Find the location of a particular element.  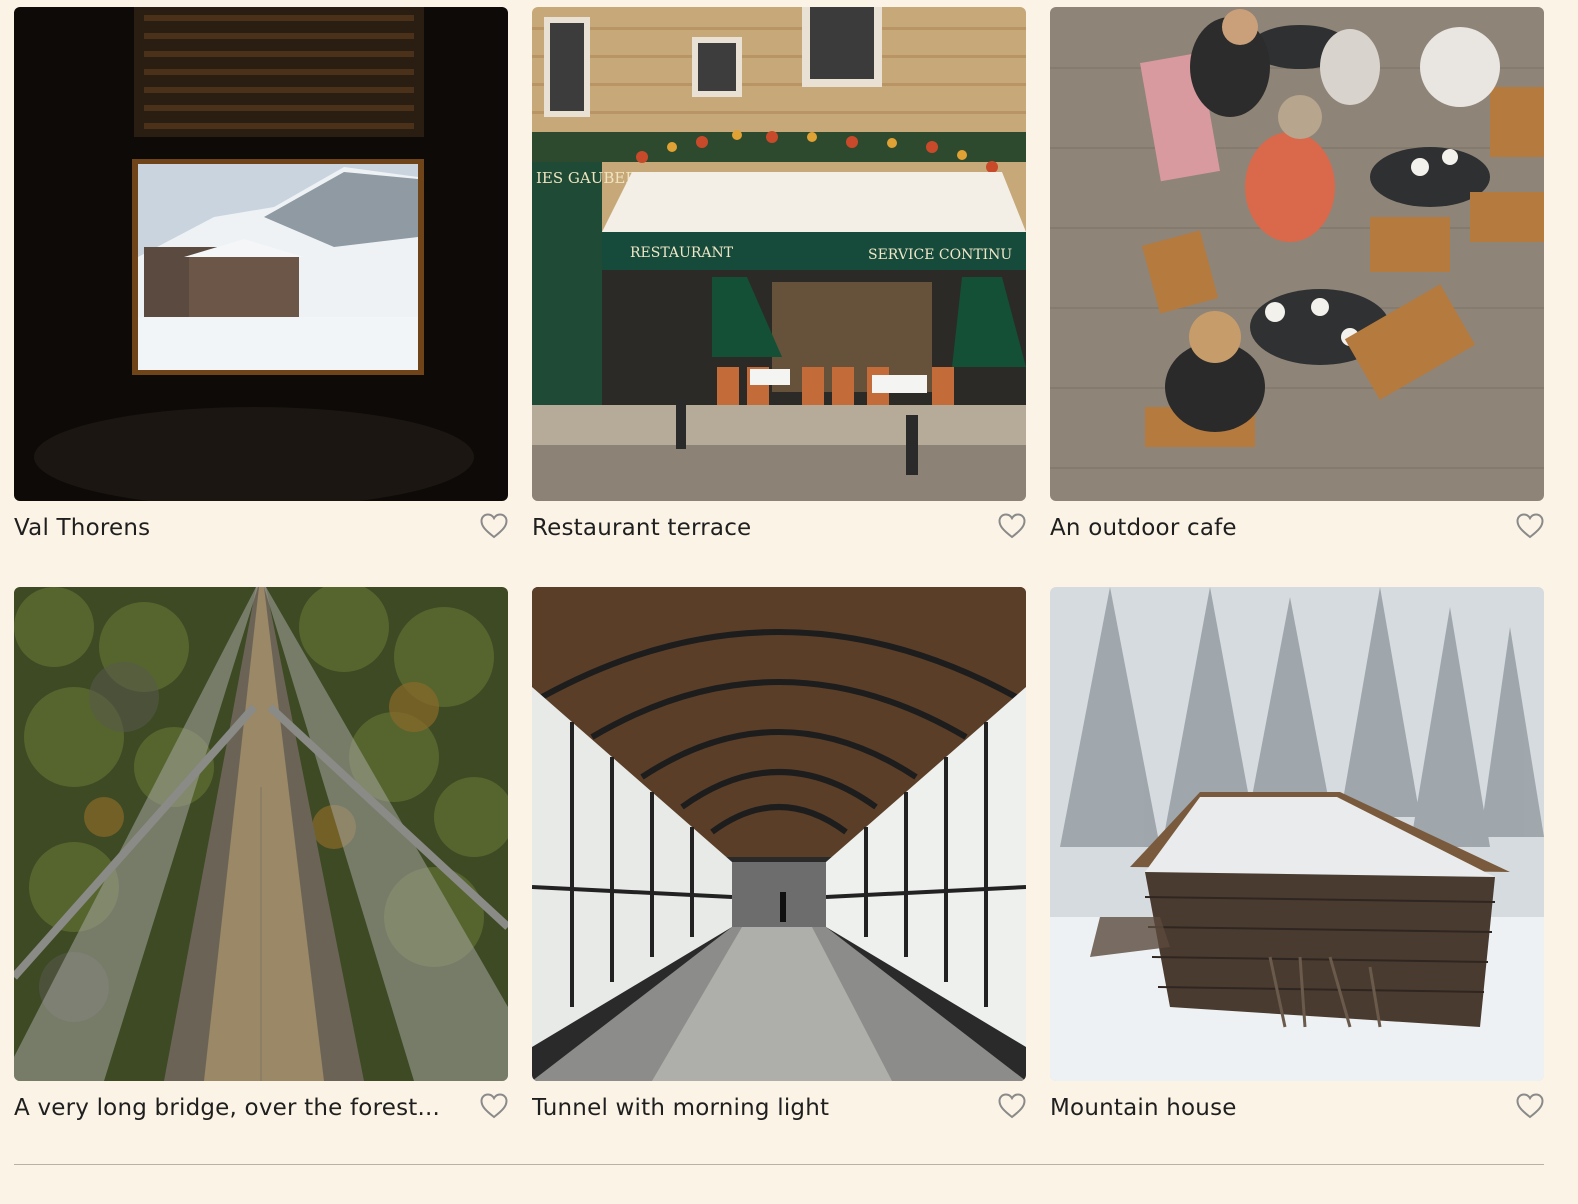

photo-restaurant-terrace: IES GAUBERT RESTAURANT SERVICE CONTINU is located at coordinates (779, 254).